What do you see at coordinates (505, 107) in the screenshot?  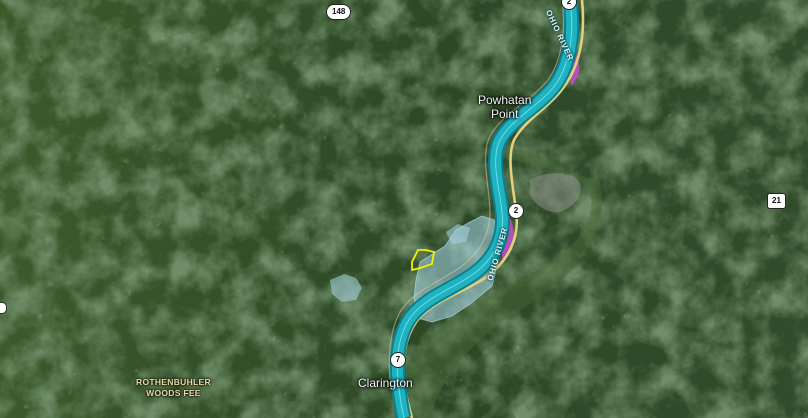 I see `town-label-powhatan-point: Powhatan Point` at bounding box center [505, 107].